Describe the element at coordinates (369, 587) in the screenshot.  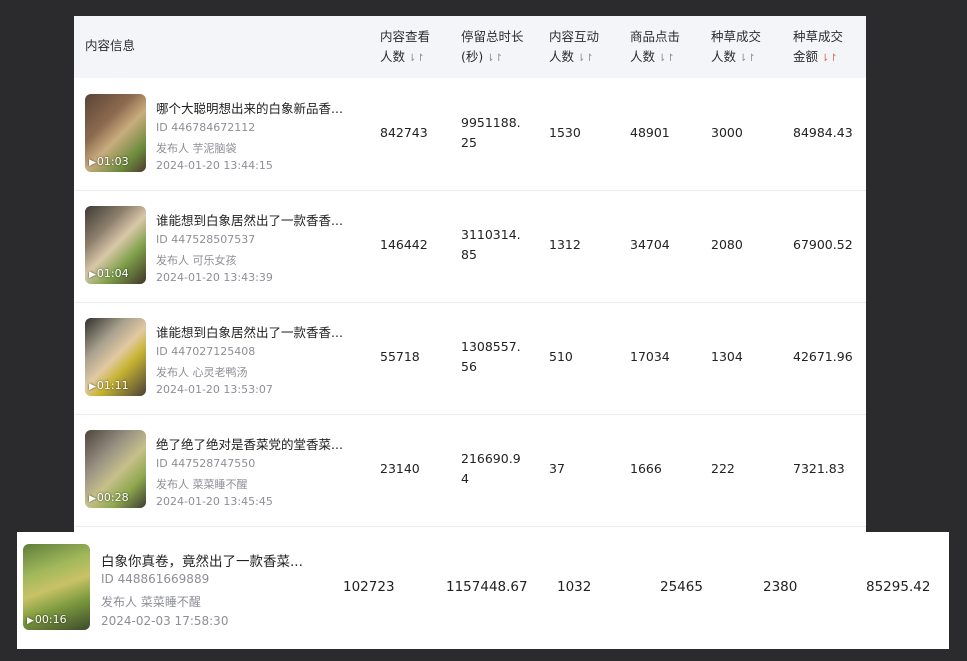
I see `views-value: 102723` at that location.